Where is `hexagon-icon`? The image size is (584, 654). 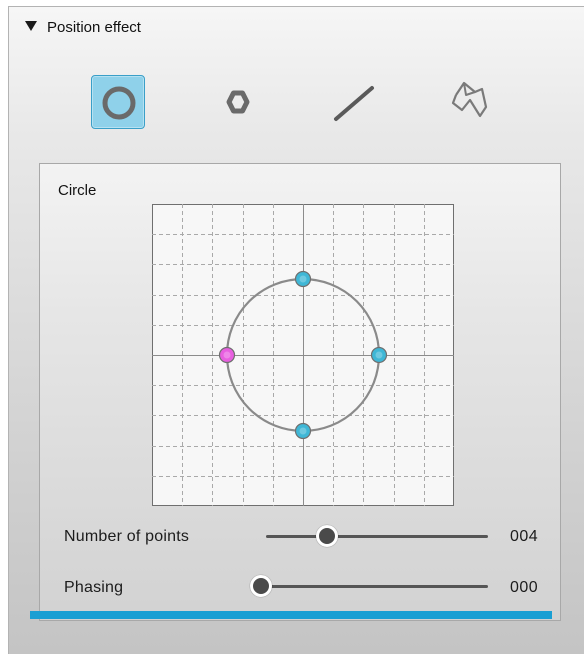 hexagon-icon is located at coordinates (238, 102).